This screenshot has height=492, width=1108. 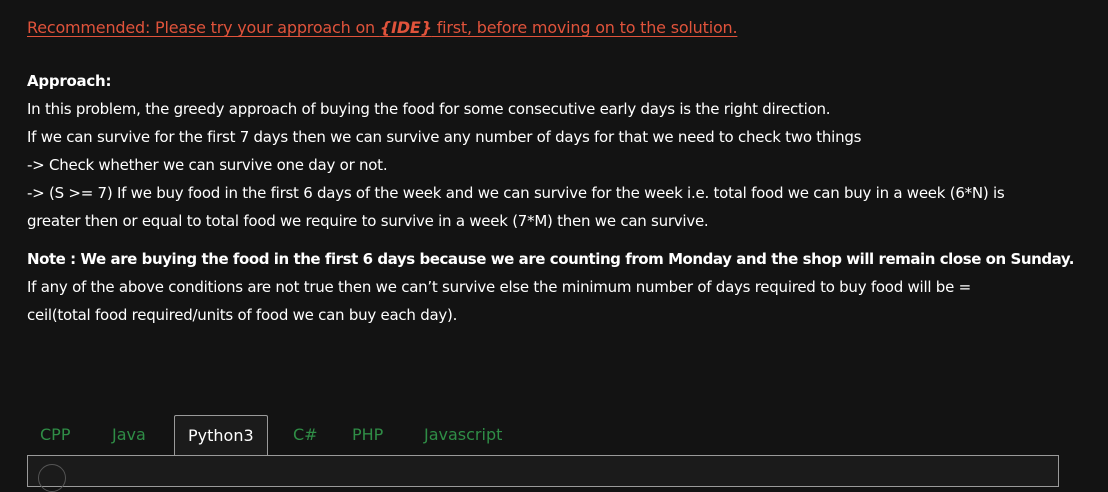 What do you see at coordinates (584, 27) in the screenshot?
I see `recommendation-suffix: first, before moving on to the solution.` at bounding box center [584, 27].